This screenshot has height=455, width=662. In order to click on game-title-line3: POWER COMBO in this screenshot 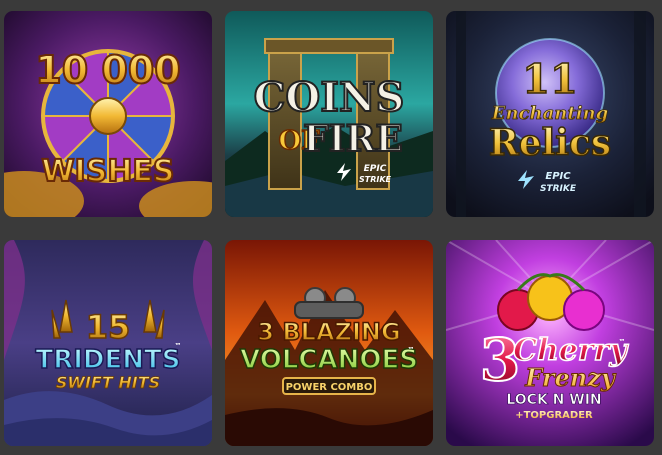, I will do `click(329, 387)`.